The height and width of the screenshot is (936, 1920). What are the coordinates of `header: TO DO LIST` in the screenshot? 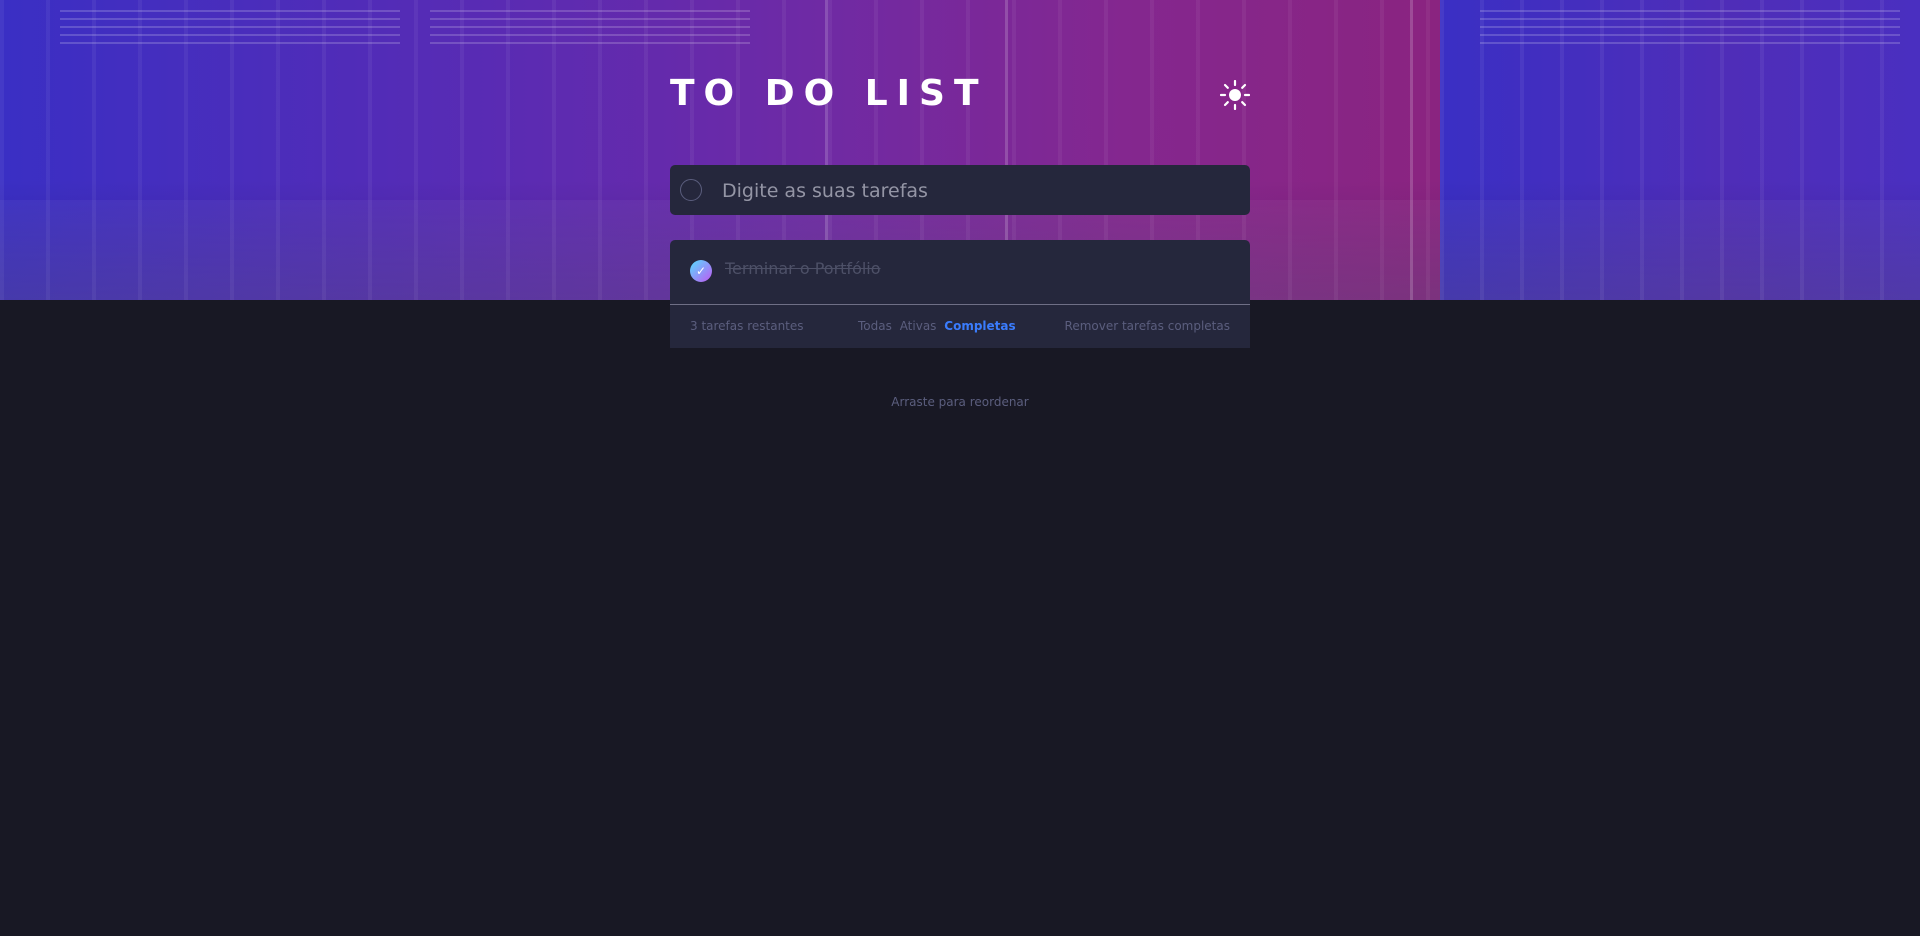 It's located at (960, 94).